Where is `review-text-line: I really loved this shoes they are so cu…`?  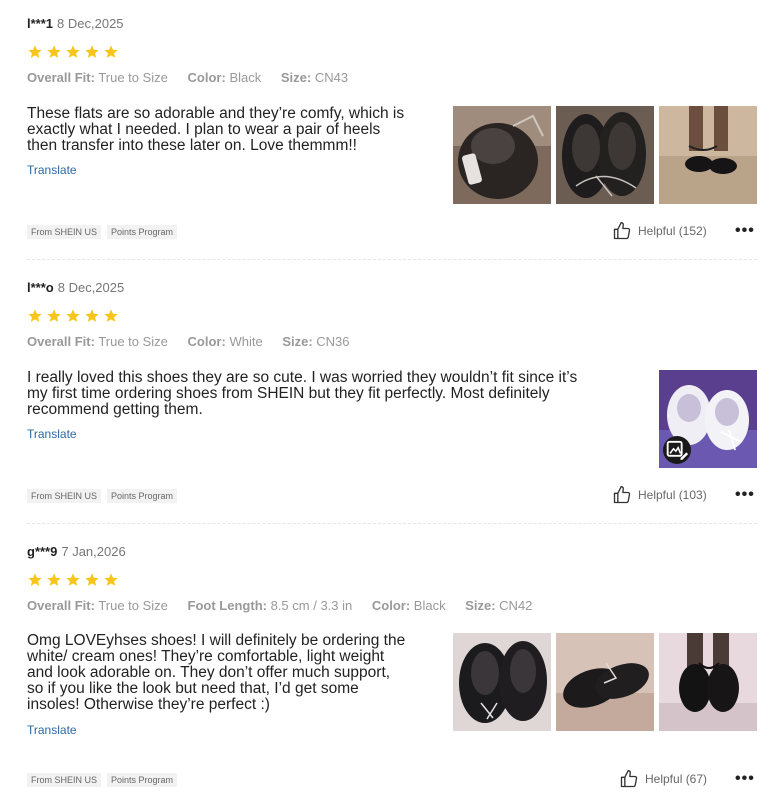 review-text-line: I really loved this shoes they are so cu… is located at coordinates (302, 377).